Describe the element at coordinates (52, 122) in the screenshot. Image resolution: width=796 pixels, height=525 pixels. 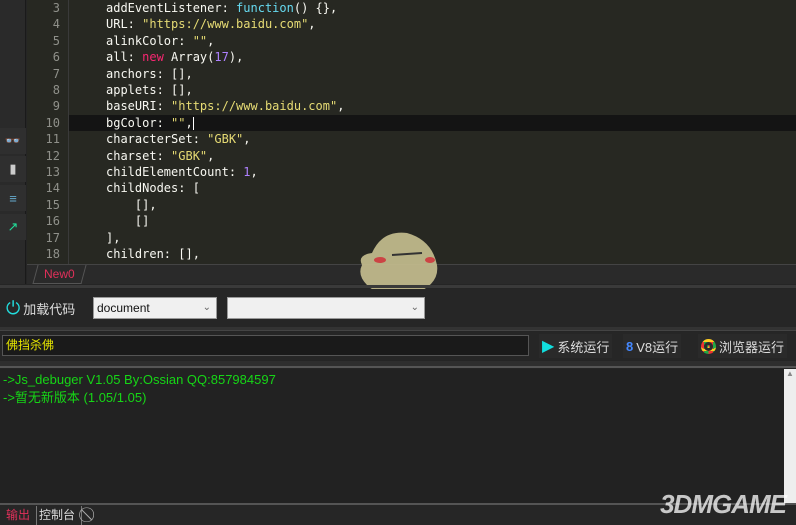
I see `line-number: 10` at that location.